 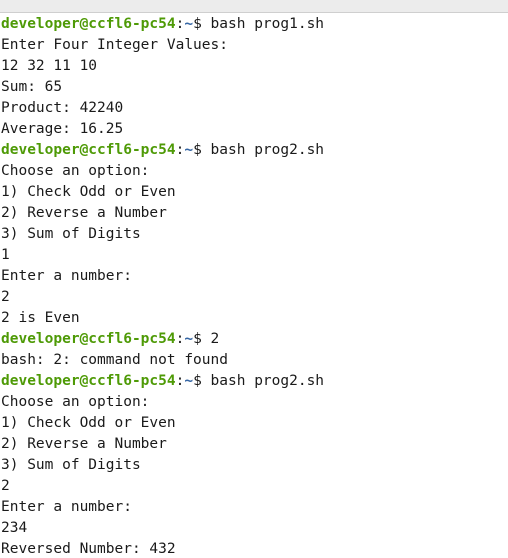 What do you see at coordinates (114, 45) in the screenshot?
I see `output-line: Enter Four Integer Values:` at bounding box center [114, 45].